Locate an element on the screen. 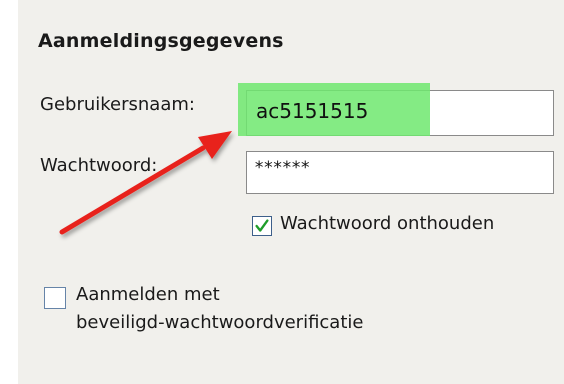 The height and width of the screenshot is (384, 564). remember-password-checkbox is located at coordinates (262, 226).